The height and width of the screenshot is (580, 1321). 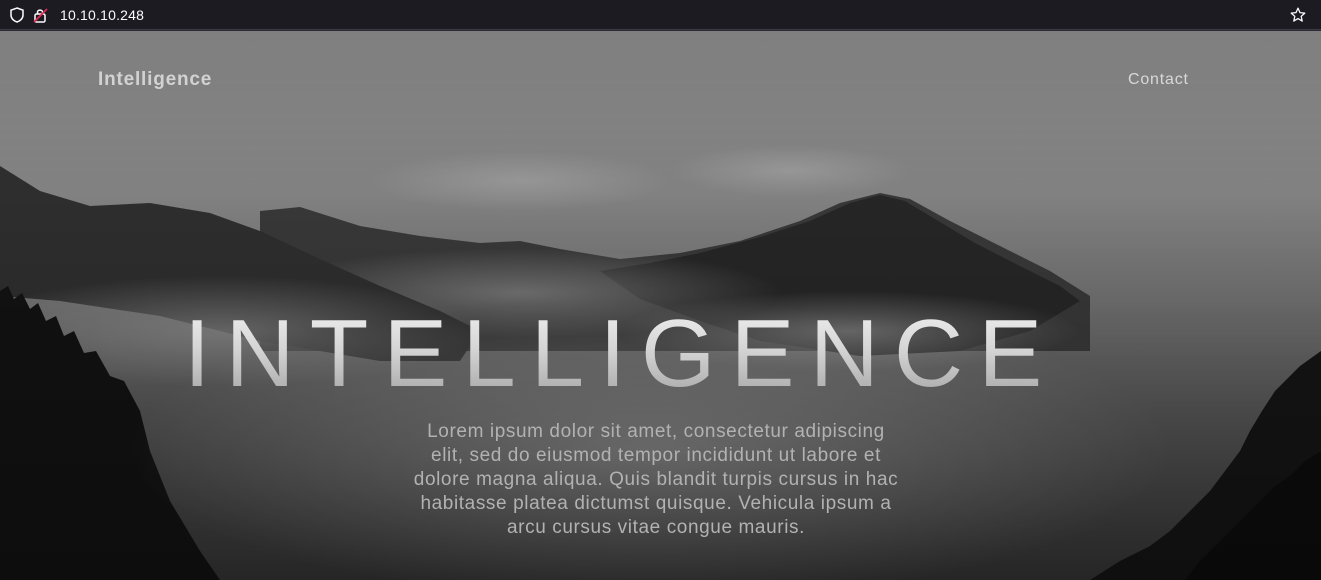 What do you see at coordinates (102, 15) in the screenshot?
I see `url-bar: 10.10.10.248` at bounding box center [102, 15].